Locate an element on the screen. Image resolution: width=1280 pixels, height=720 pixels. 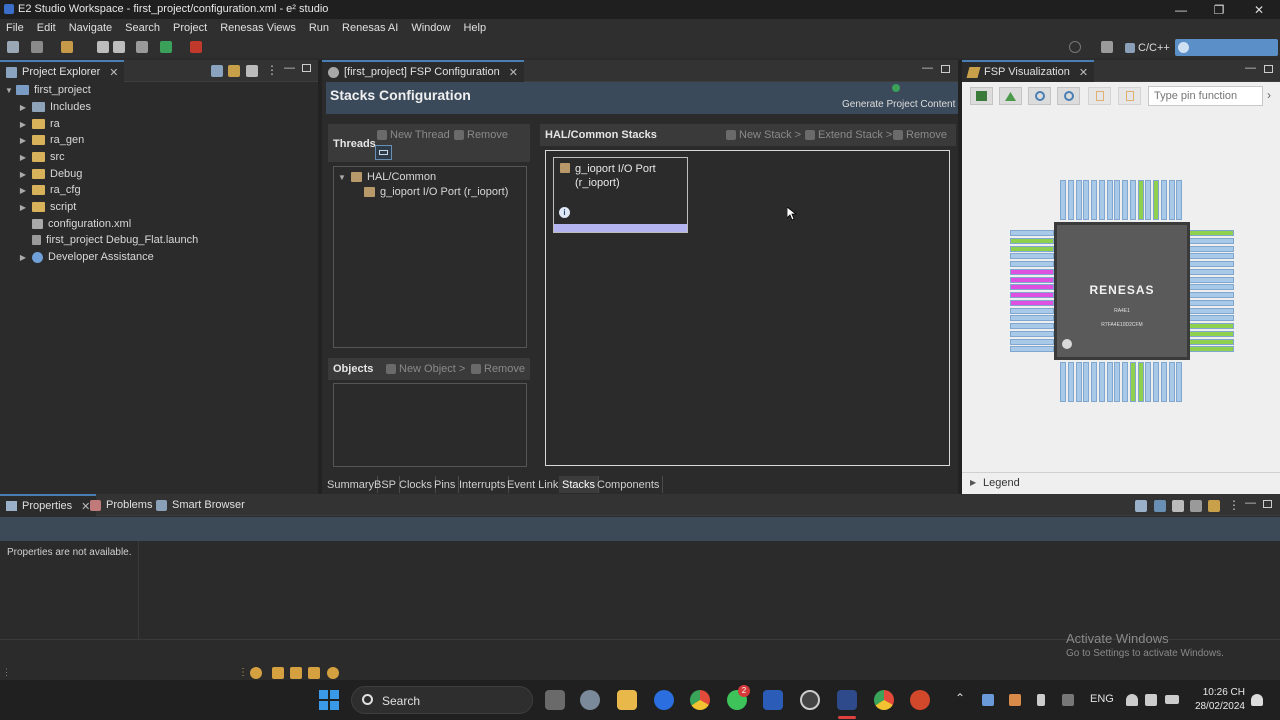
legend-bar: ▶ Legend is located at coordinates (1121, 483).